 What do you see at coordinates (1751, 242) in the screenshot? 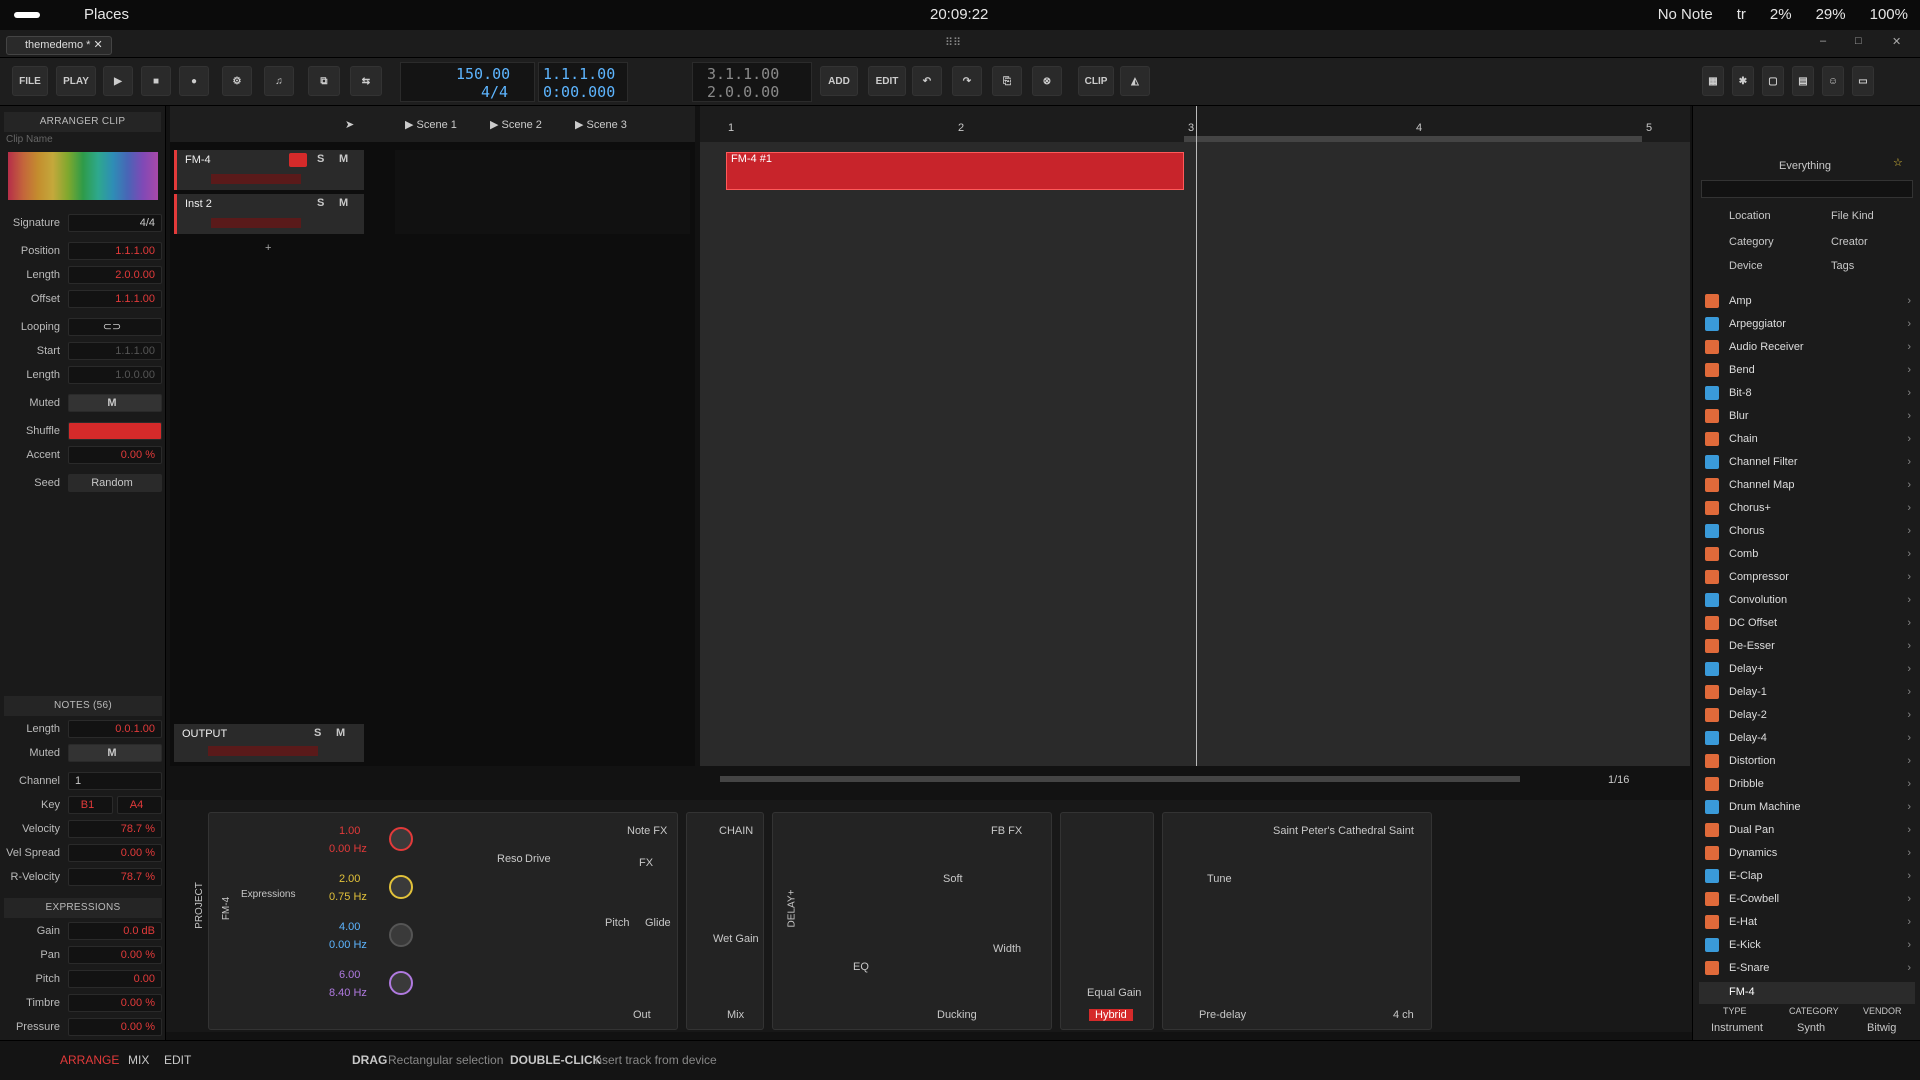
I see `filter-category: Category` at bounding box center [1751, 242].